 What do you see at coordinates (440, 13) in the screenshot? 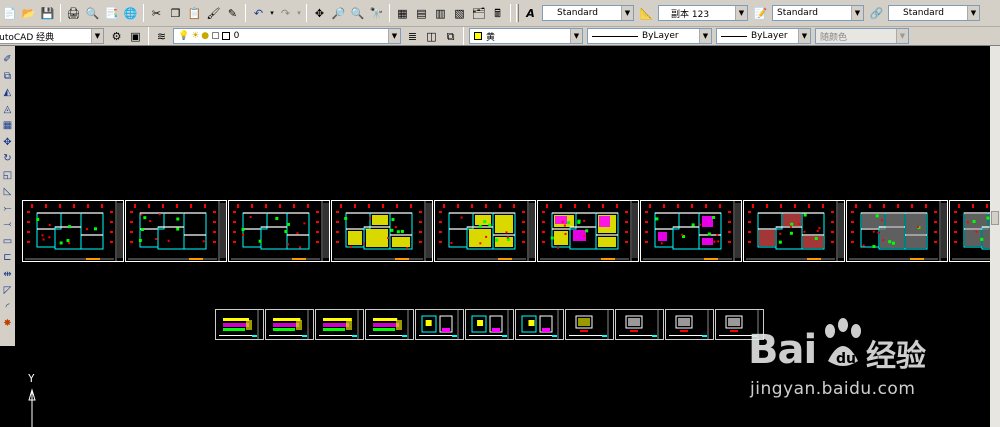
I see `tool-palettes-icon: ▥` at bounding box center [440, 13].